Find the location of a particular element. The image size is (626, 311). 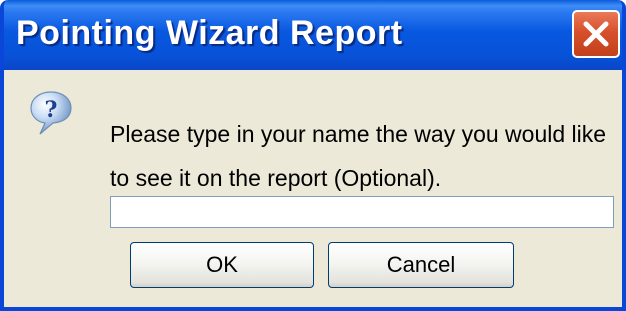

question-icon: ? is located at coordinates (51, 113).